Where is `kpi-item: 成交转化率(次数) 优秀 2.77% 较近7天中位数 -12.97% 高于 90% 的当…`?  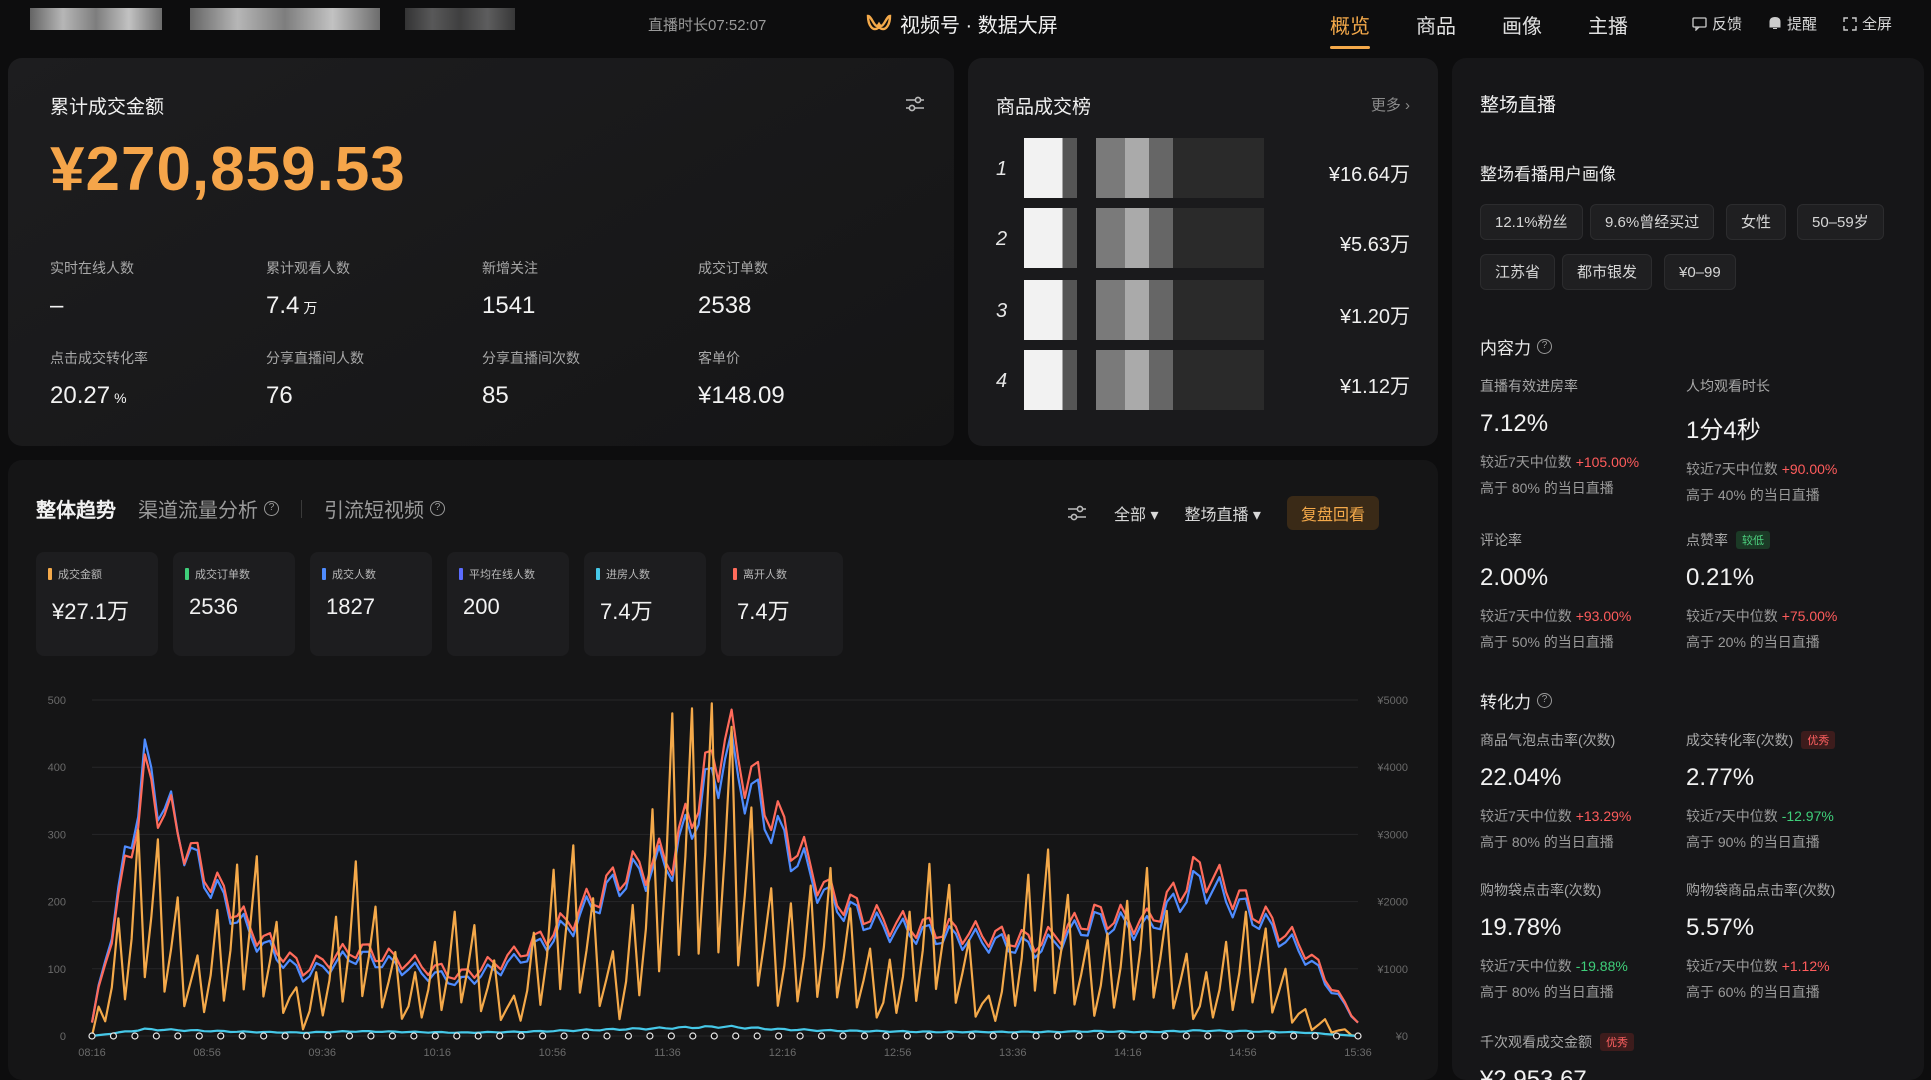 kpi-item: 成交转化率(次数) 优秀 2.77% 较近7天中位数 -12.97% 高于 90% 的当… is located at coordinates (1761, 790).